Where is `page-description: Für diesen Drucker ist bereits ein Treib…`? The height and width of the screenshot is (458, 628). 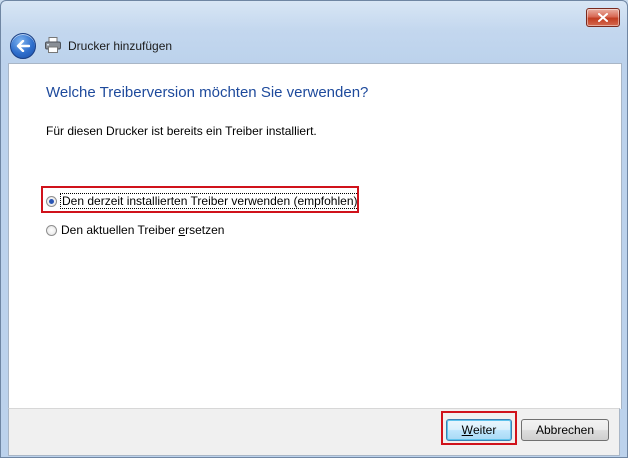
page-description: Für diesen Drucker ist bereits ein Treib… is located at coordinates (181, 131).